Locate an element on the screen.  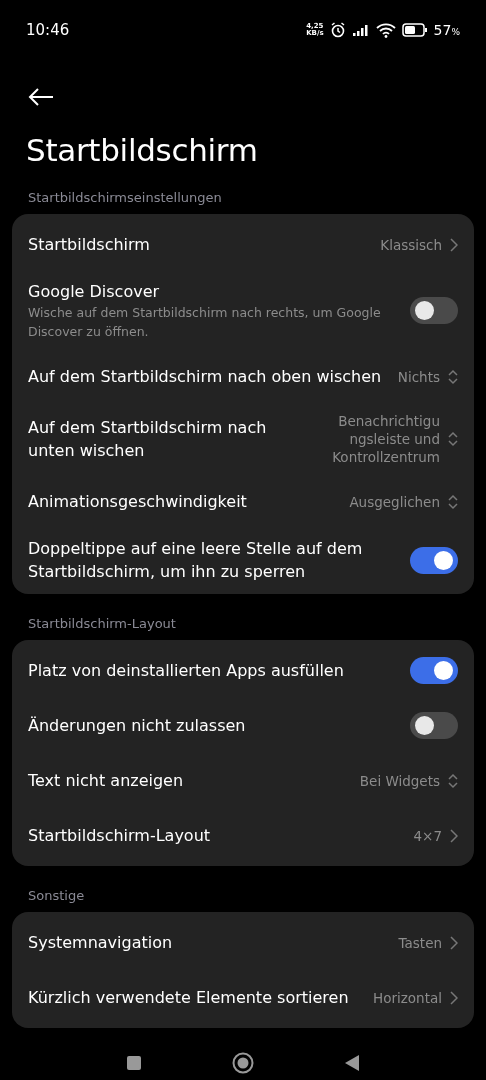
row-value: Ausgeglichen is located at coordinates (394, 501).